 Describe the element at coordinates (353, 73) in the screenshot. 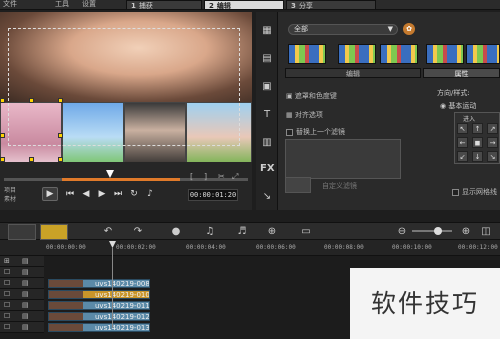

I see `tab-edit: 编辑` at that location.